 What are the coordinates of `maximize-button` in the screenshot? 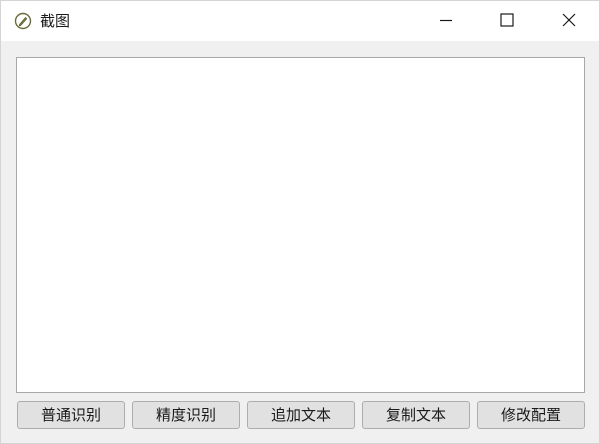 It's located at (507, 21).